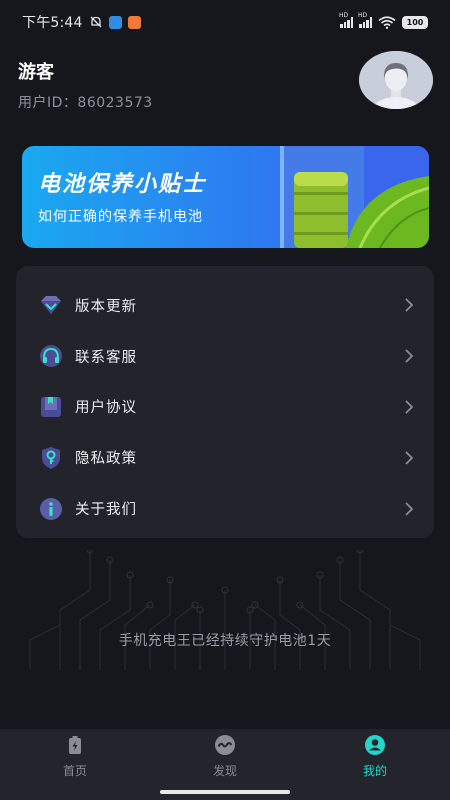  What do you see at coordinates (51, 356) in the screenshot?
I see `headset-icon` at bounding box center [51, 356].